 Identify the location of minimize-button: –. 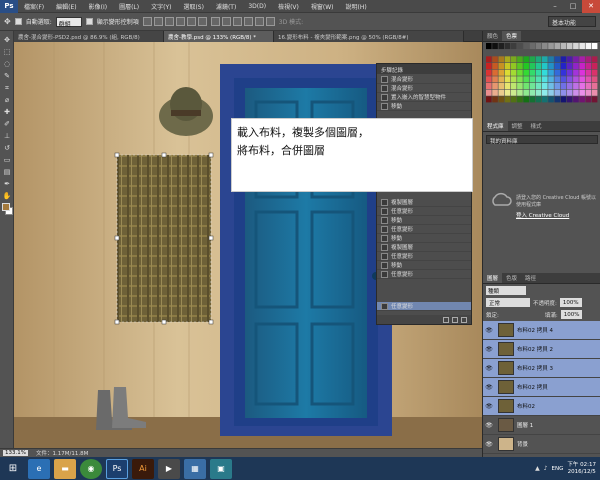
(555, 6).